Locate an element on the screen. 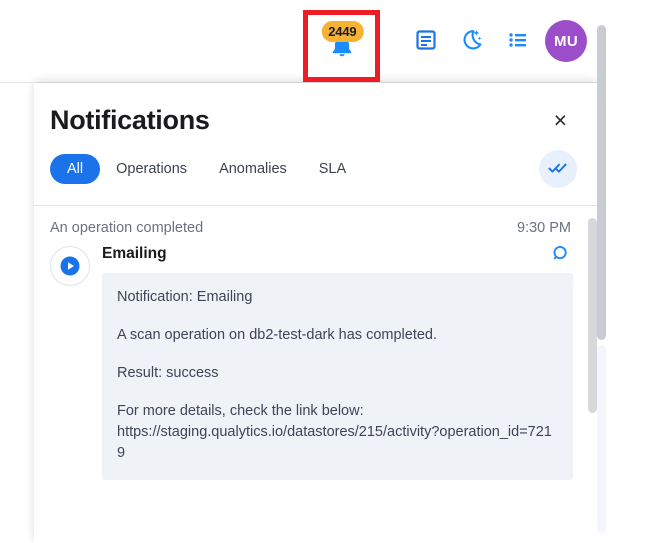 The height and width of the screenshot is (543, 649). avatar: MU is located at coordinates (566, 41).